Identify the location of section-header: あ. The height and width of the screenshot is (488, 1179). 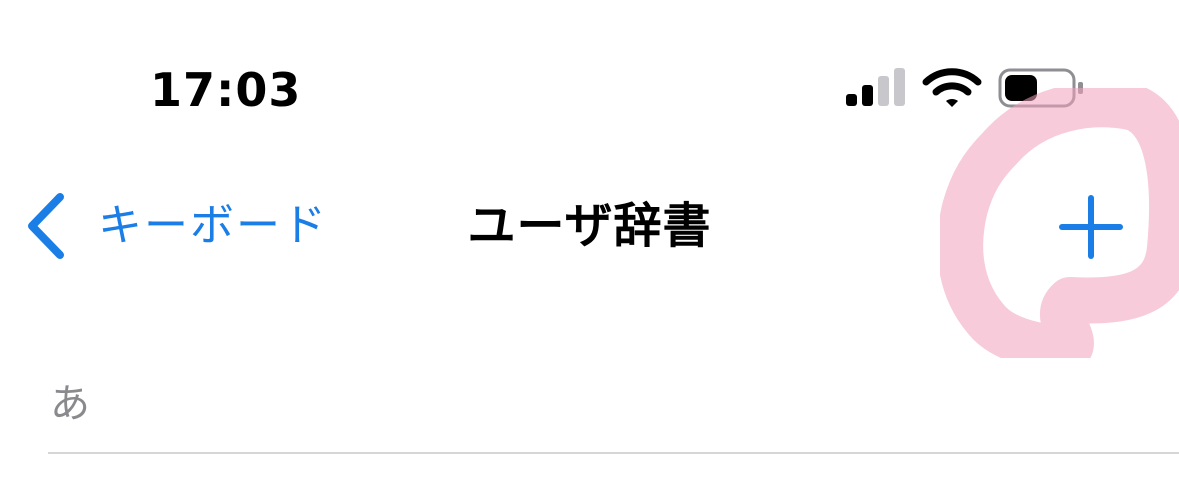
(70, 404).